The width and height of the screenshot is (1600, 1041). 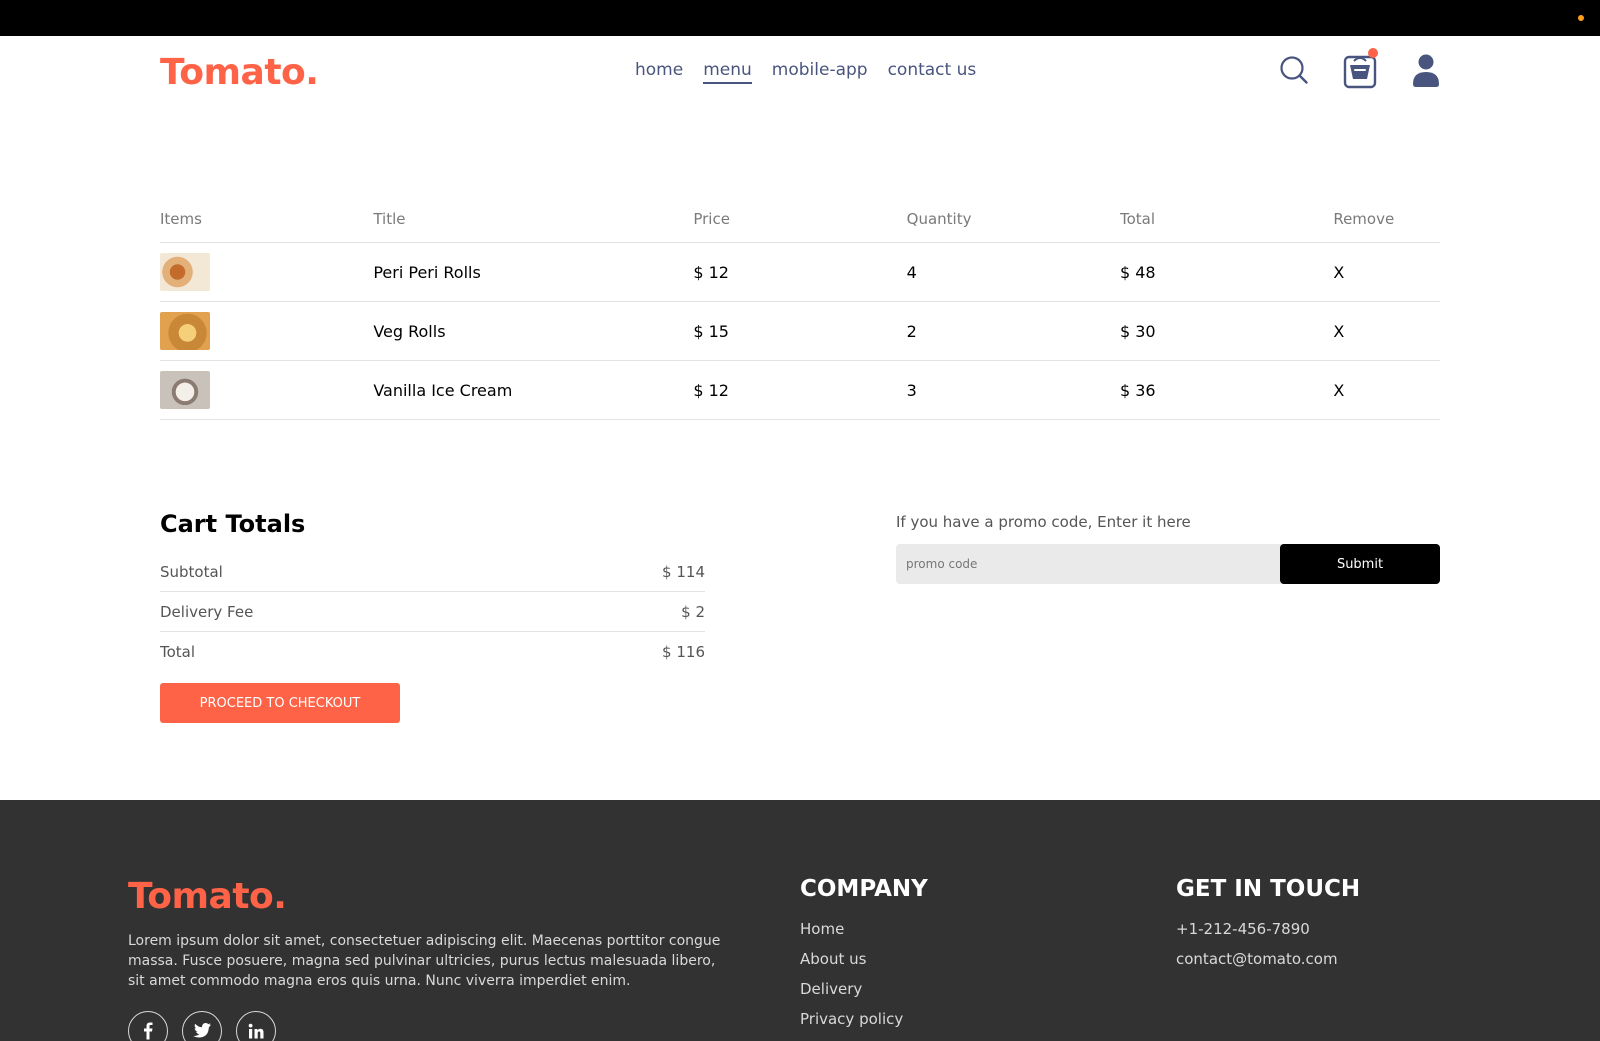 I want to click on table-row: Peri Peri Rolls $ 12 4 $ 48 X, so click(x=800, y=272).